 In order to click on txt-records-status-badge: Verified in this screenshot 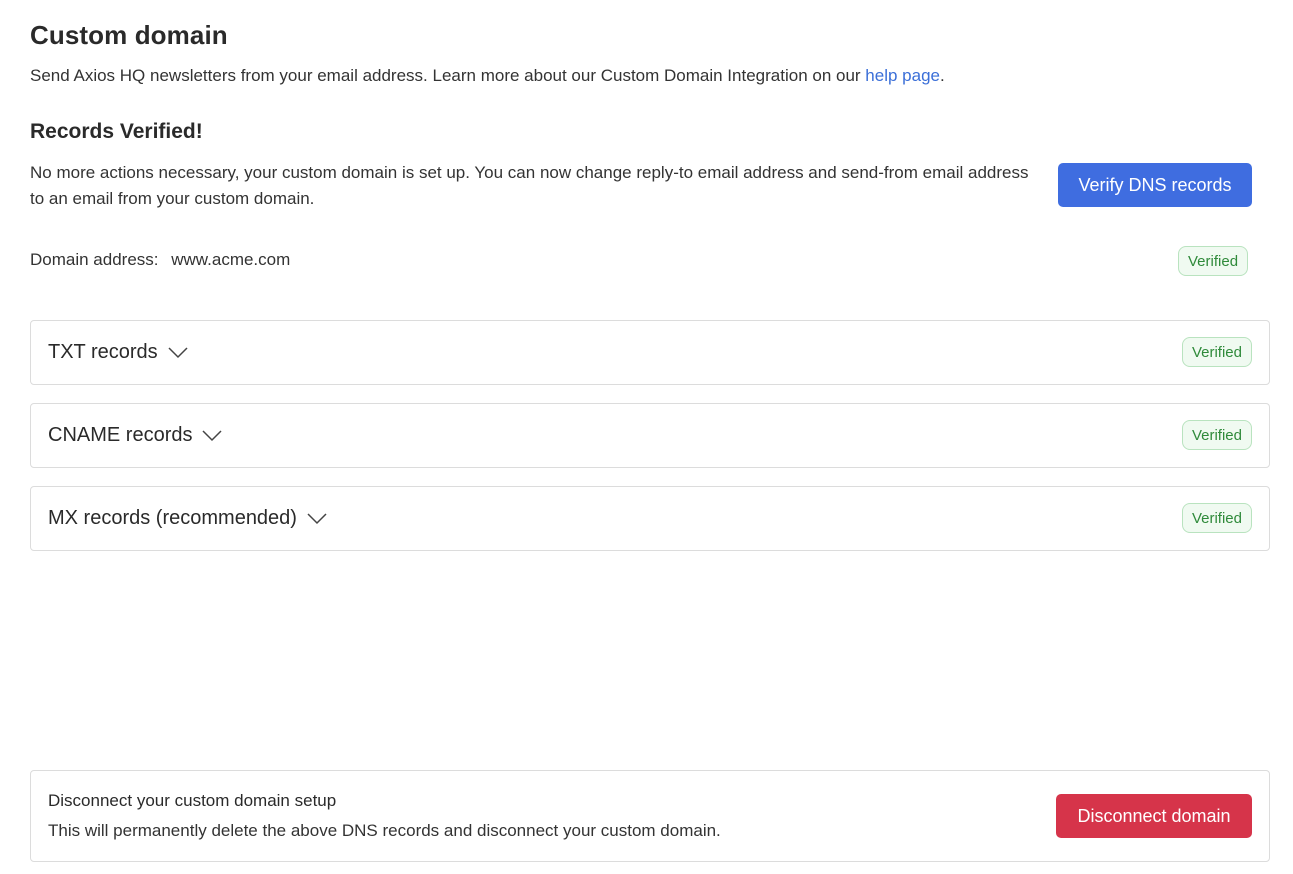, I will do `click(1216, 352)`.